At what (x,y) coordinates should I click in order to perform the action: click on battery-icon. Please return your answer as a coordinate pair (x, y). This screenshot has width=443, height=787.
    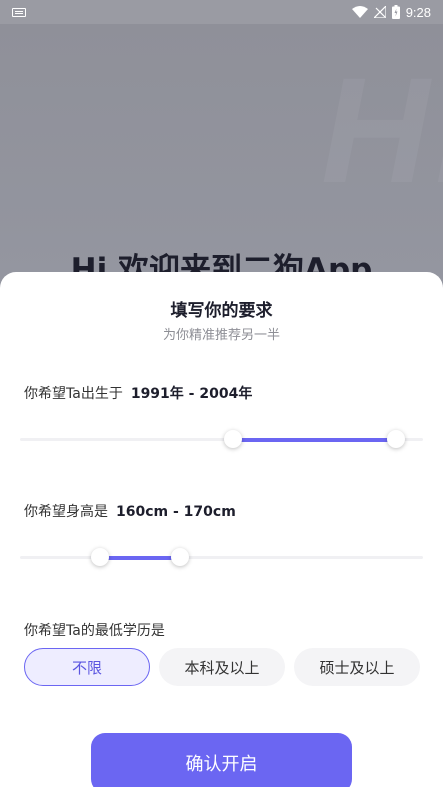
    Looking at the image, I should click on (395, 12).